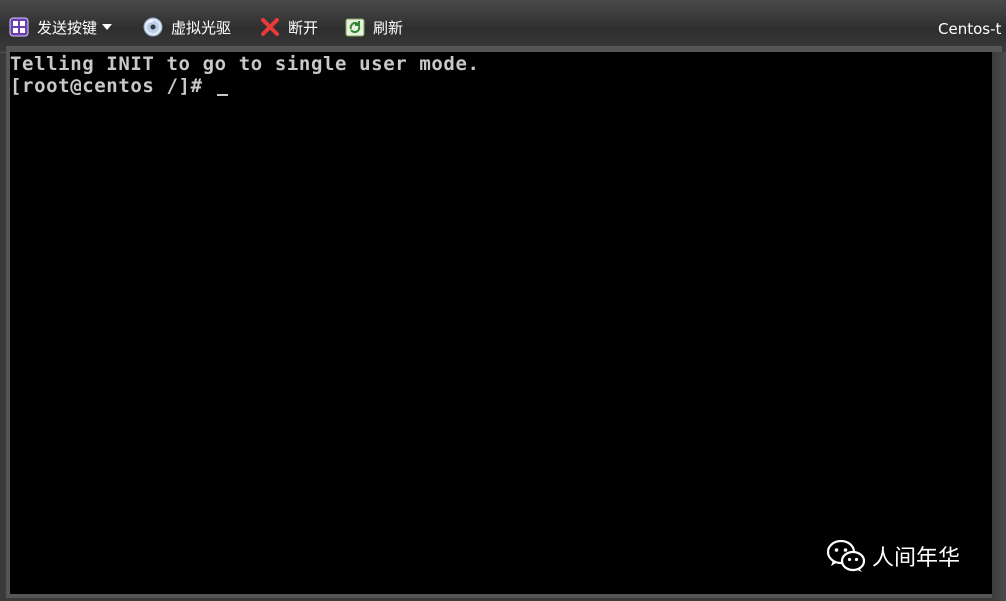  Describe the element at coordinates (970, 29) in the screenshot. I see `window-title: Centos-t` at that location.